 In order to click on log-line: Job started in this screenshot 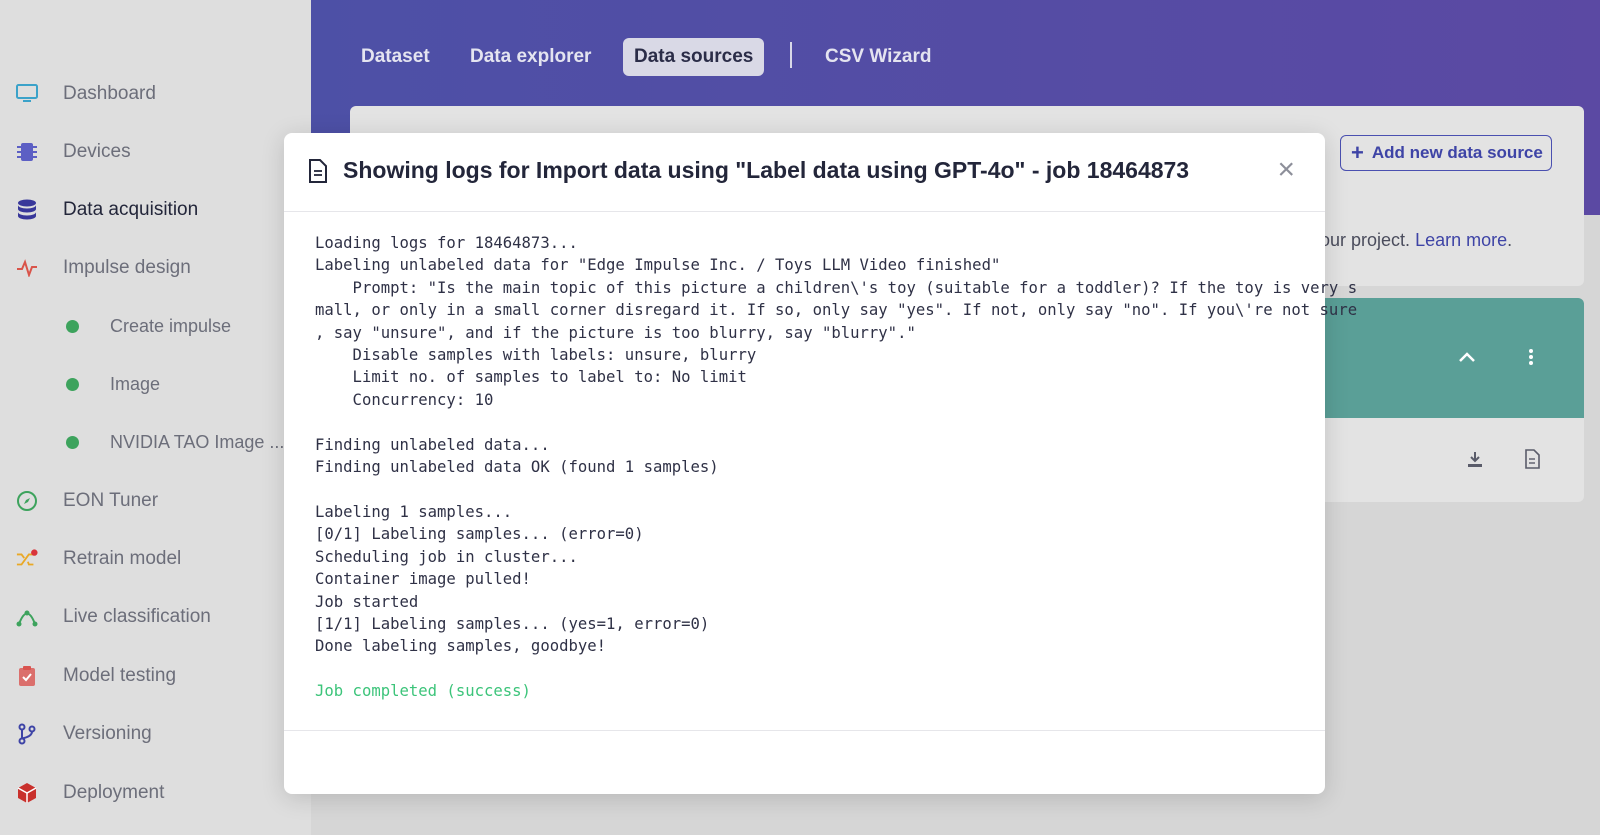, I will do `click(367, 601)`.